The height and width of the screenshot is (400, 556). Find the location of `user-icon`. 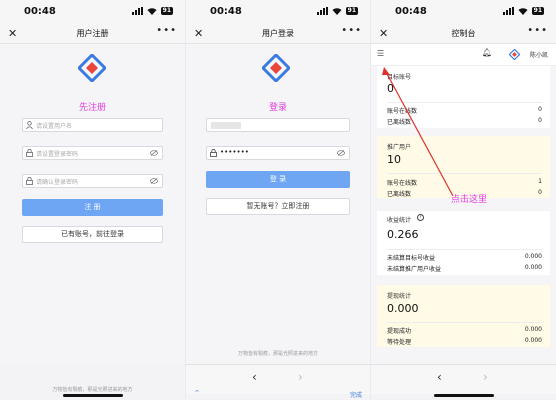

user-icon is located at coordinates (29, 125).